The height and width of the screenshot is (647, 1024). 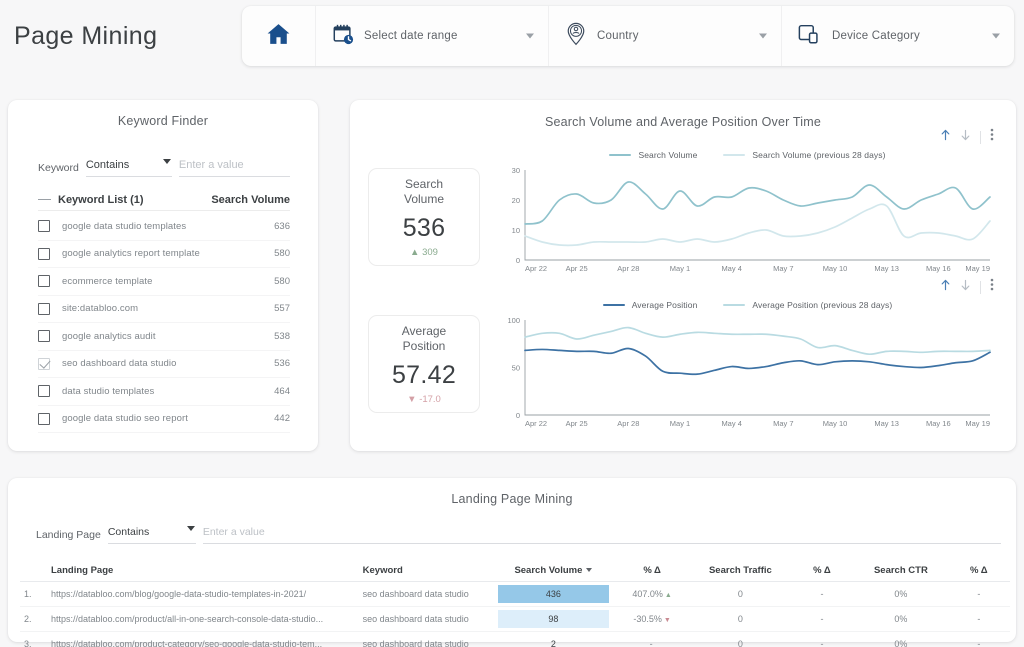 I want to click on col-search-traffic: Search Traffic, so click(x=740, y=571).